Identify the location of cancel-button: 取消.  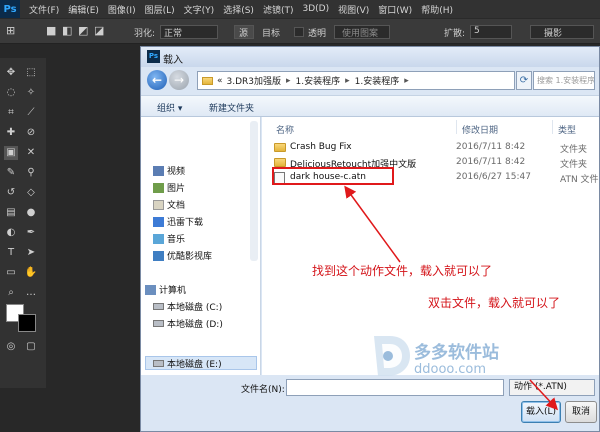
(581, 412).